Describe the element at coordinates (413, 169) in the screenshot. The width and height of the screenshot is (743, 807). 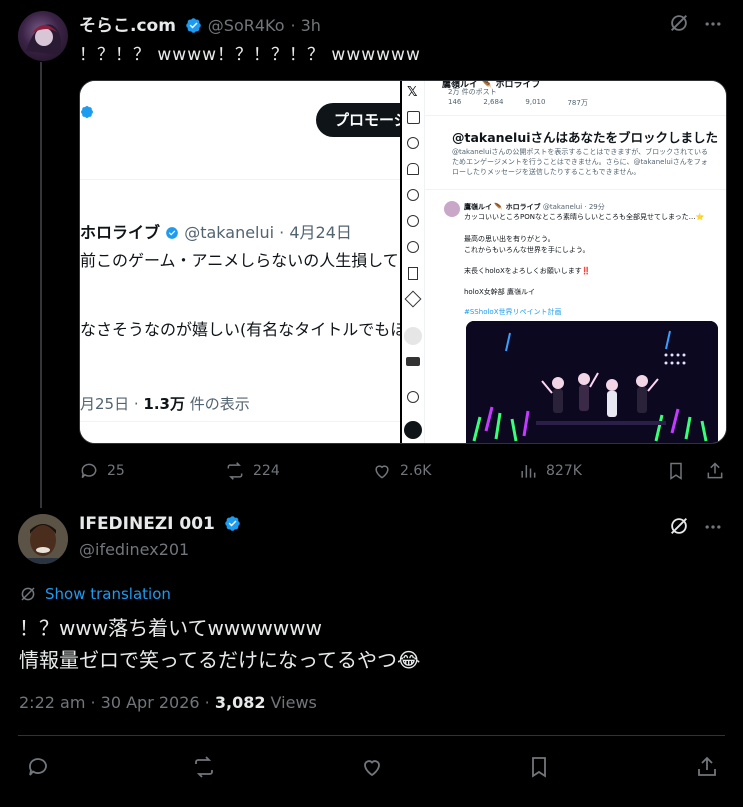
I see `bell-icon` at that location.